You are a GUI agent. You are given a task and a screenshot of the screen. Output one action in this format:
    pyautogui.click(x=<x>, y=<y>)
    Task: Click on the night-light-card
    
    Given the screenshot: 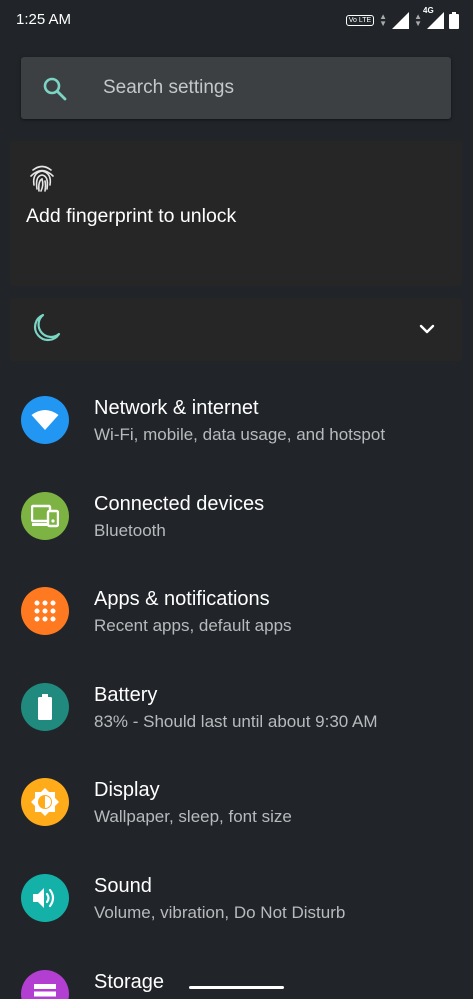 What is the action you would take?
    pyautogui.click(x=236, y=329)
    